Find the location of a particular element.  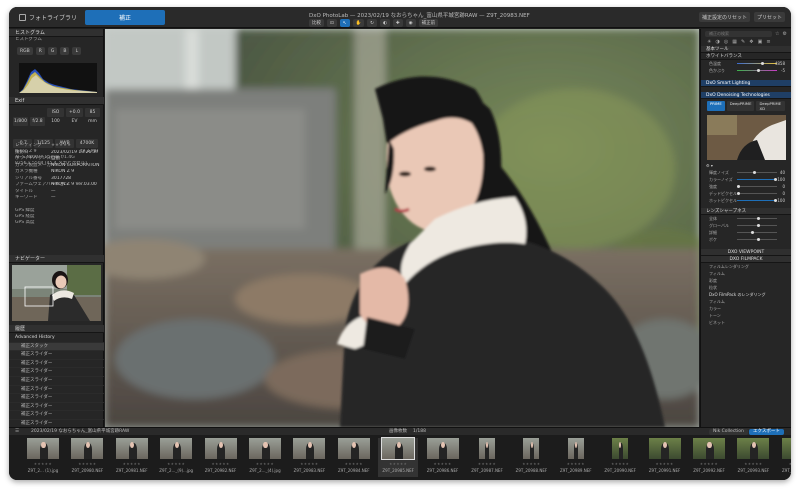

filmpack-item: カラー is located at coordinates (746, 308).